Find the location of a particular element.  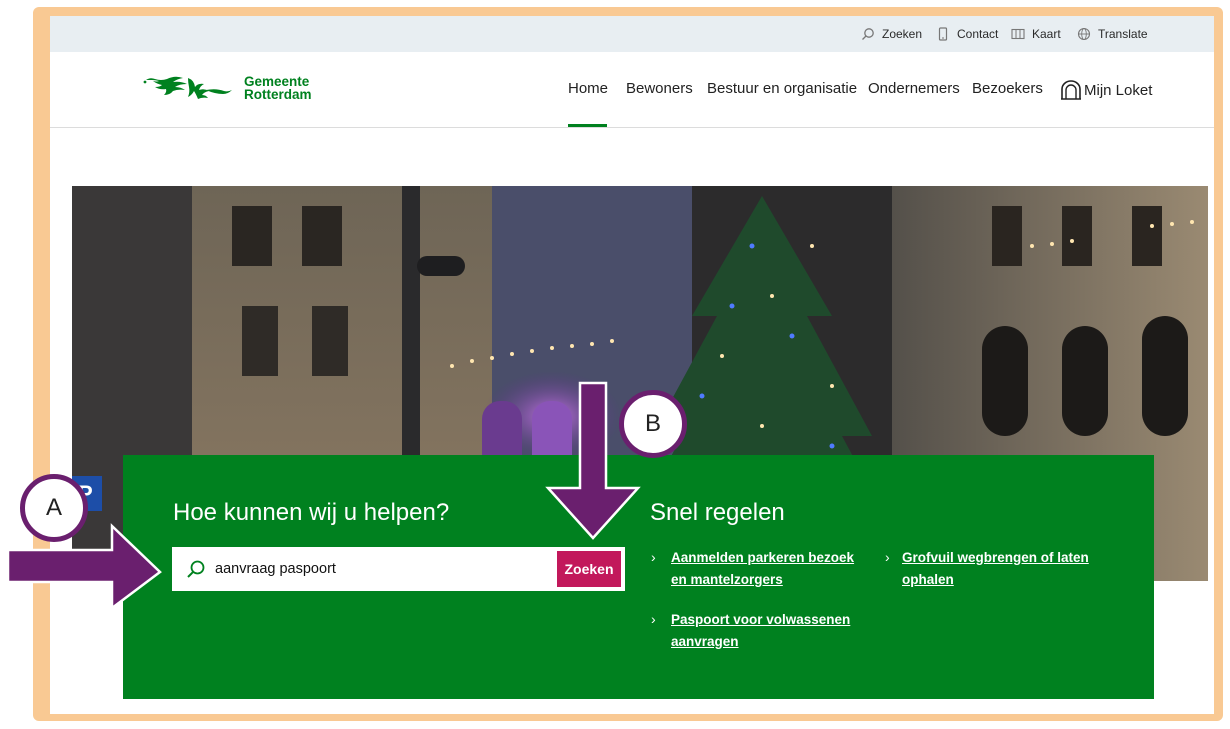

annotation-badge-b: B is located at coordinates (653, 424).